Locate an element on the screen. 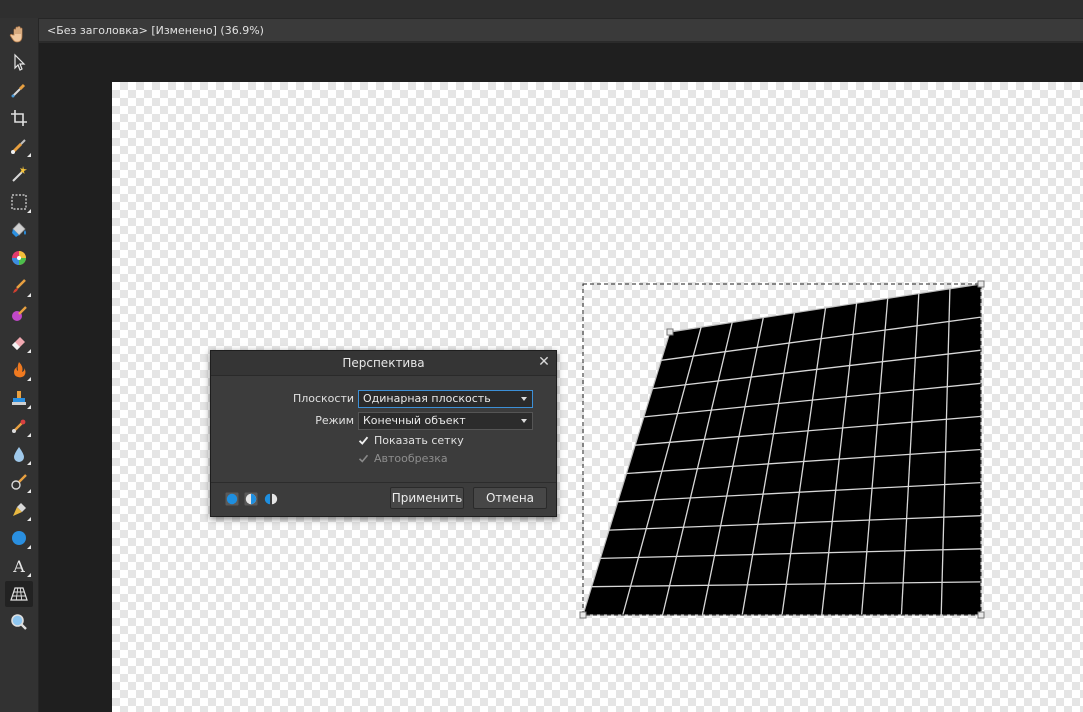  dialog-title: Перспектива is located at coordinates (383, 363).